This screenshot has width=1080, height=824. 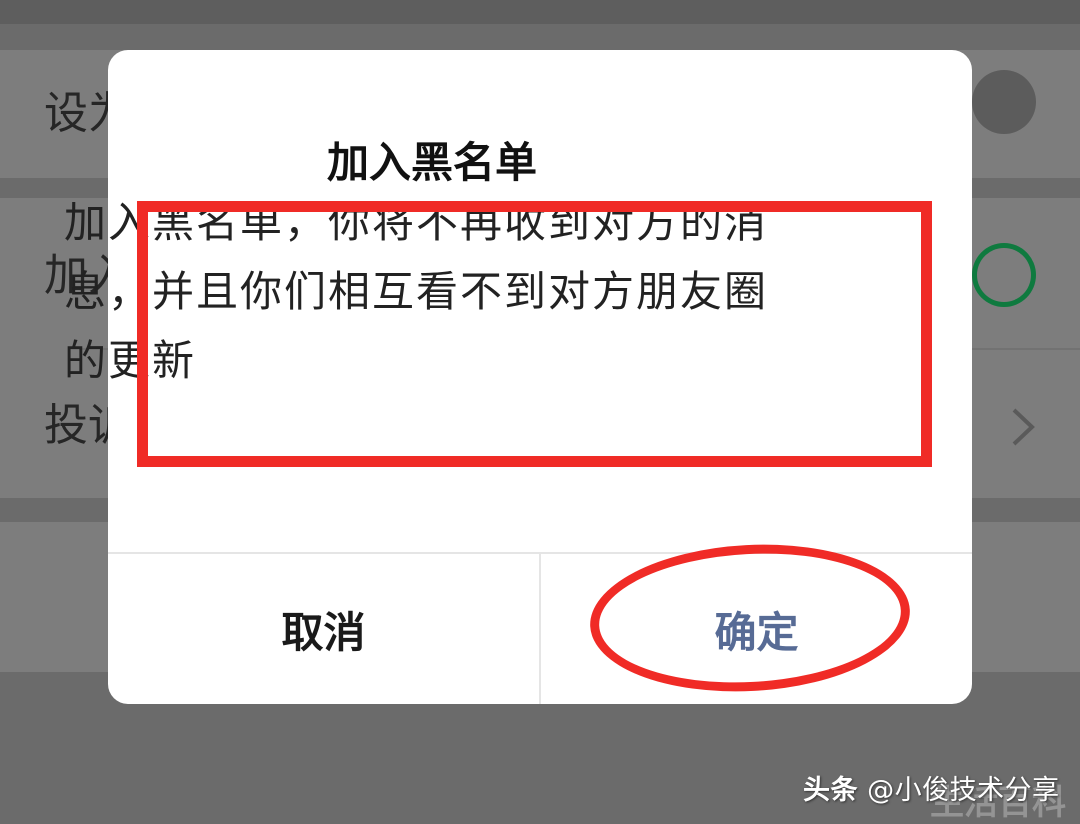 What do you see at coordinates (540, 12) in the screenshot?
I see `status-bar` at bounding box center [540, 12].